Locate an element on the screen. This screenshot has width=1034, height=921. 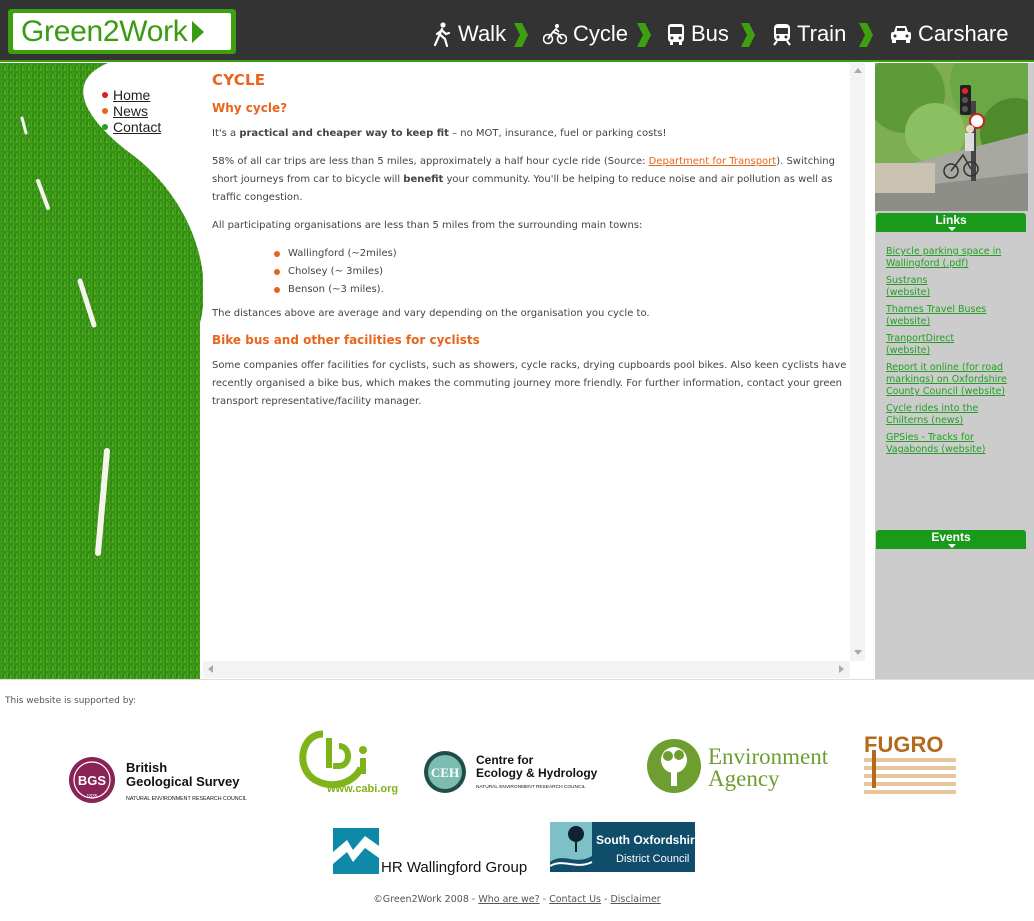
sidebar-item-label: News is located at coordinates (130, 111).